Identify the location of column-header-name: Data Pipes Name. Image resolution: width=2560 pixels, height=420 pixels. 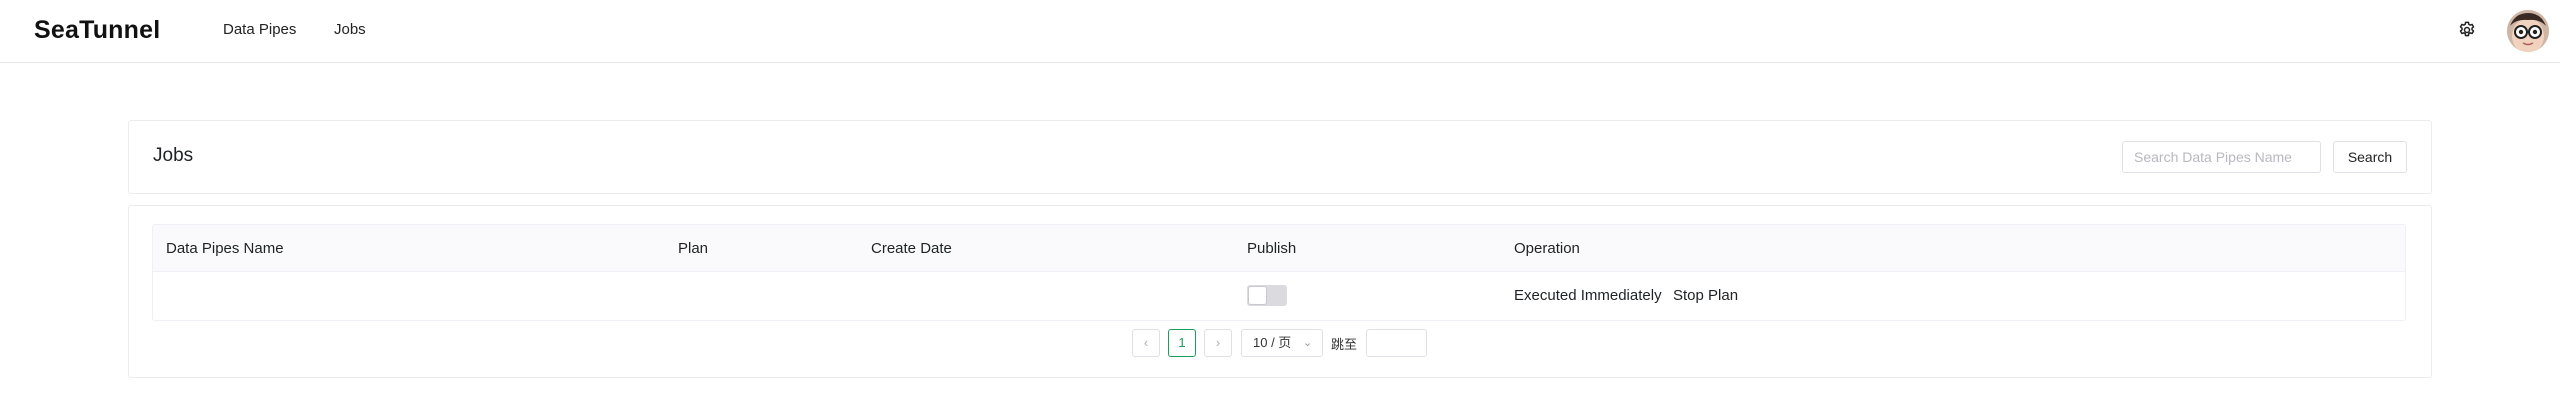
(225, 248).